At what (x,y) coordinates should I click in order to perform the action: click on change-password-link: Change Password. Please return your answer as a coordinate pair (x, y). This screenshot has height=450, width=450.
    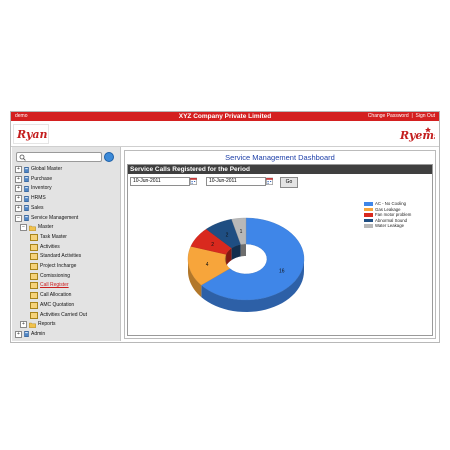
    Looking at the image, I should click on (388, 116).